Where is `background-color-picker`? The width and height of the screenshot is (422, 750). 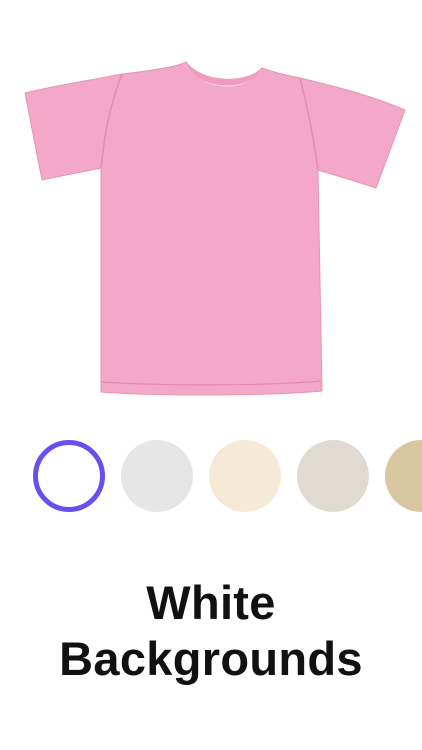
background-color-picker is located at coordinates (211, 476).